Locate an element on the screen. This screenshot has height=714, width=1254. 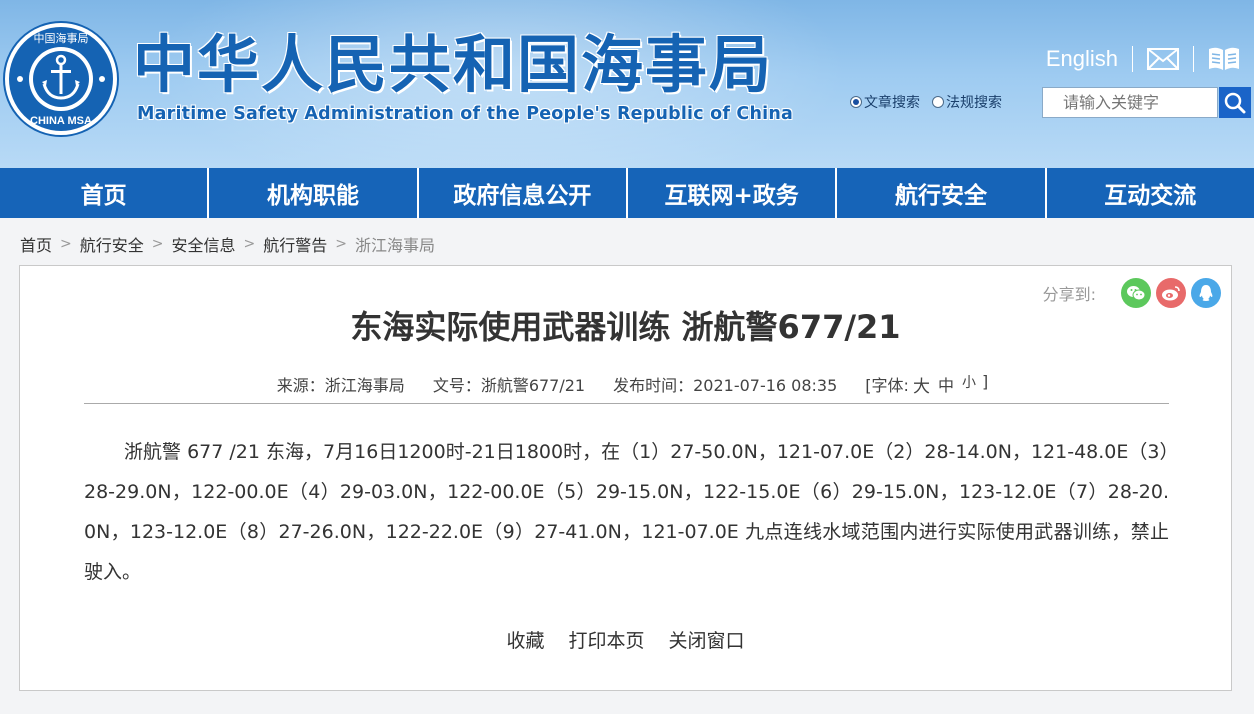
breadcrumb: 首页 > 航行安全 > 安全信息 > 航行警告 > 浙江海事局 is located at coordinates (227, 244).